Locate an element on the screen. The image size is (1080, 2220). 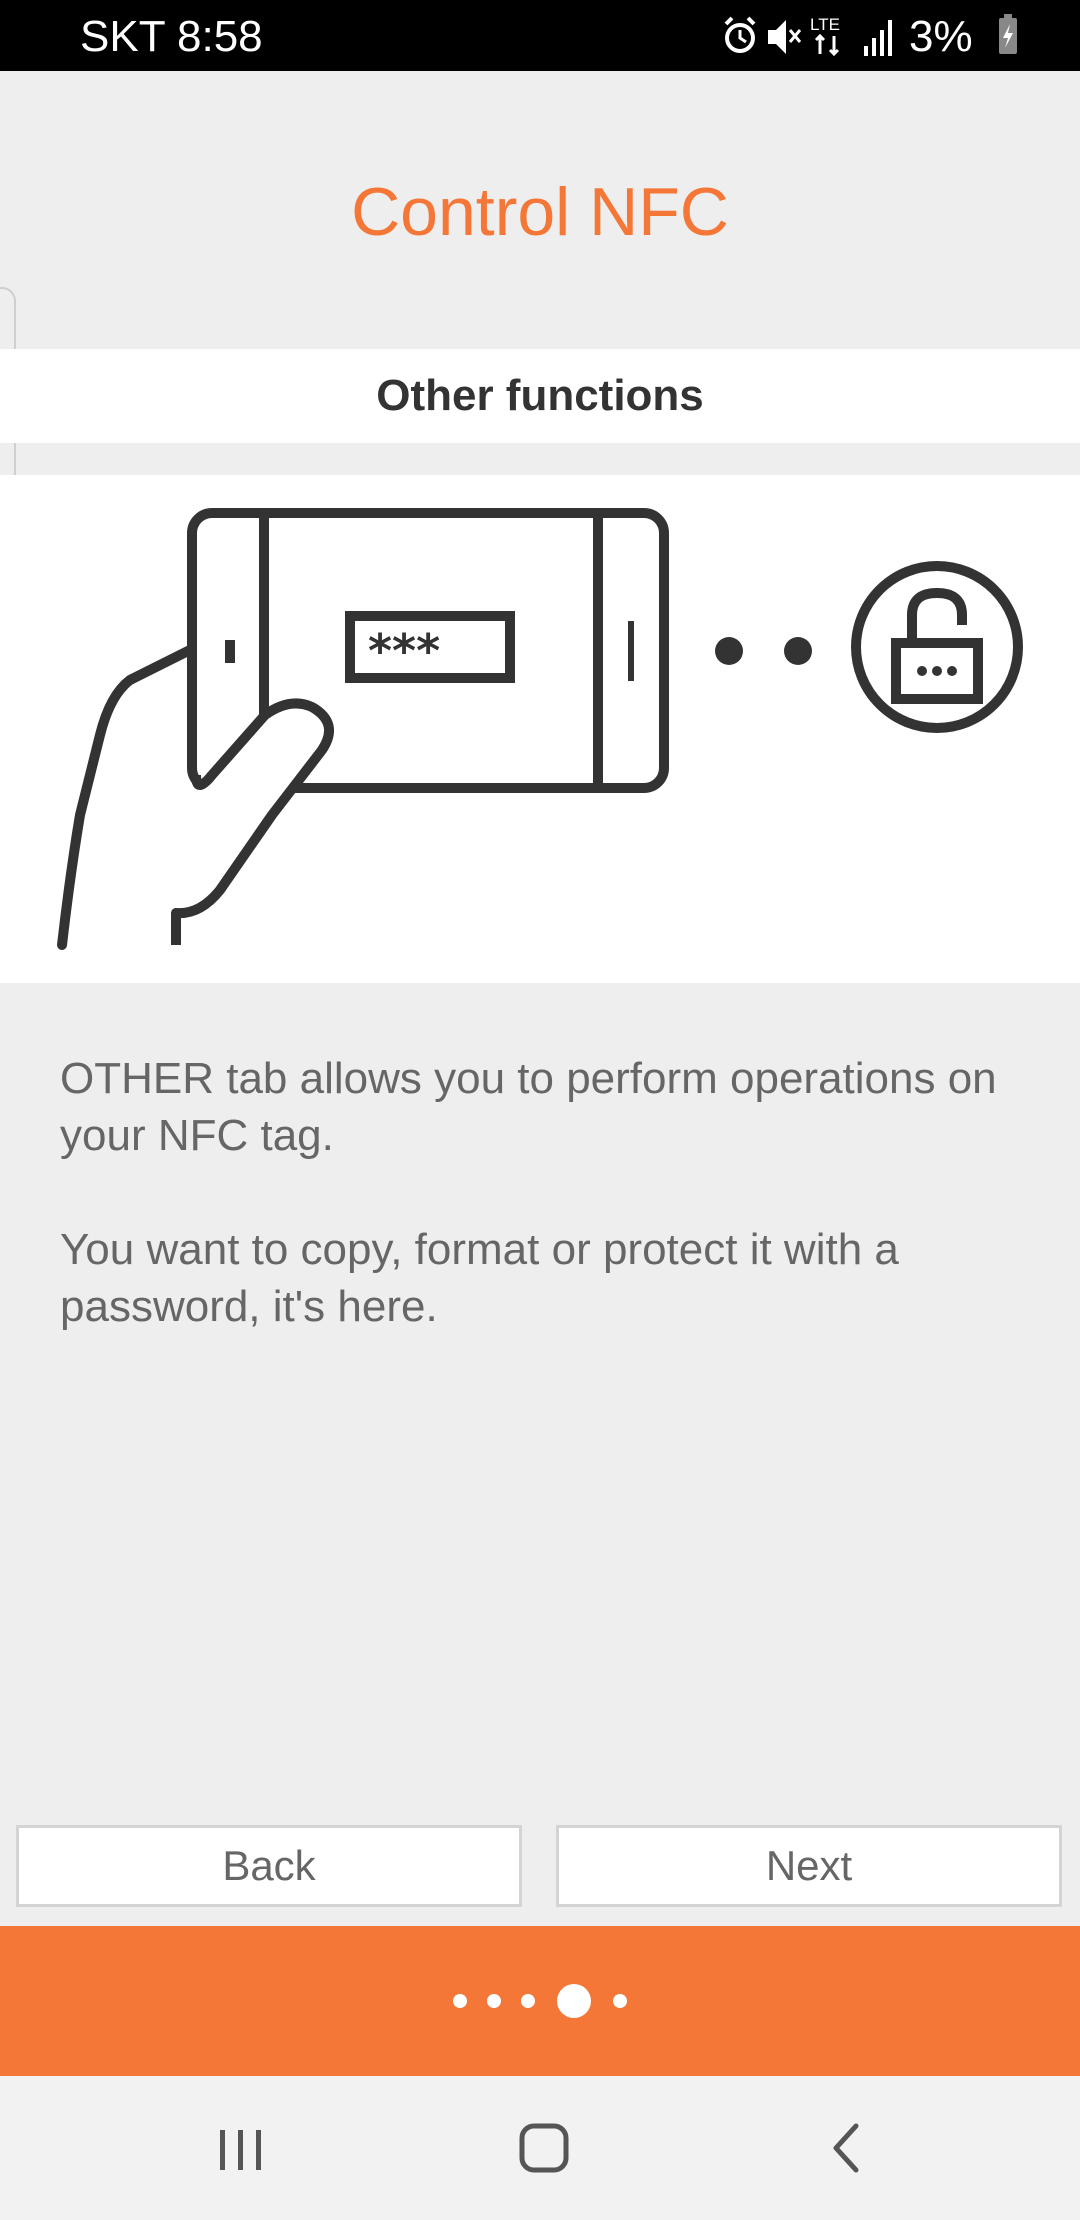
system-nav-bar is located at coordinates (540, 2148).